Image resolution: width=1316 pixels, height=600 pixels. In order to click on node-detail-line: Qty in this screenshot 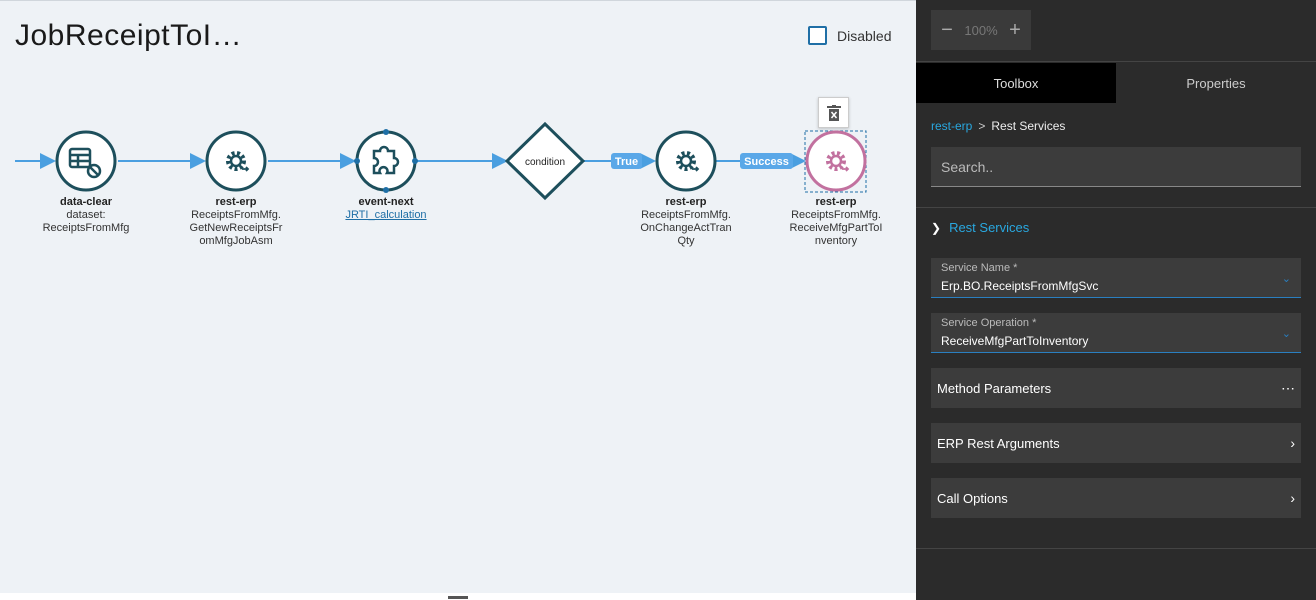, I will do `click(686, 241)`.